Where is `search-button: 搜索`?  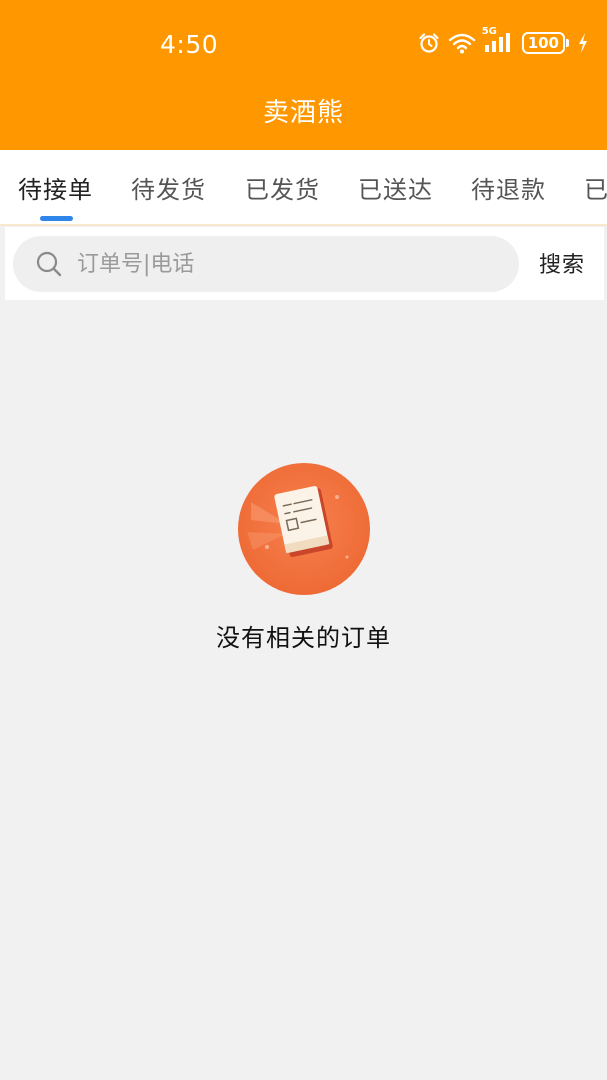
search-button: 搜索 is located at coordinates (562, 263).